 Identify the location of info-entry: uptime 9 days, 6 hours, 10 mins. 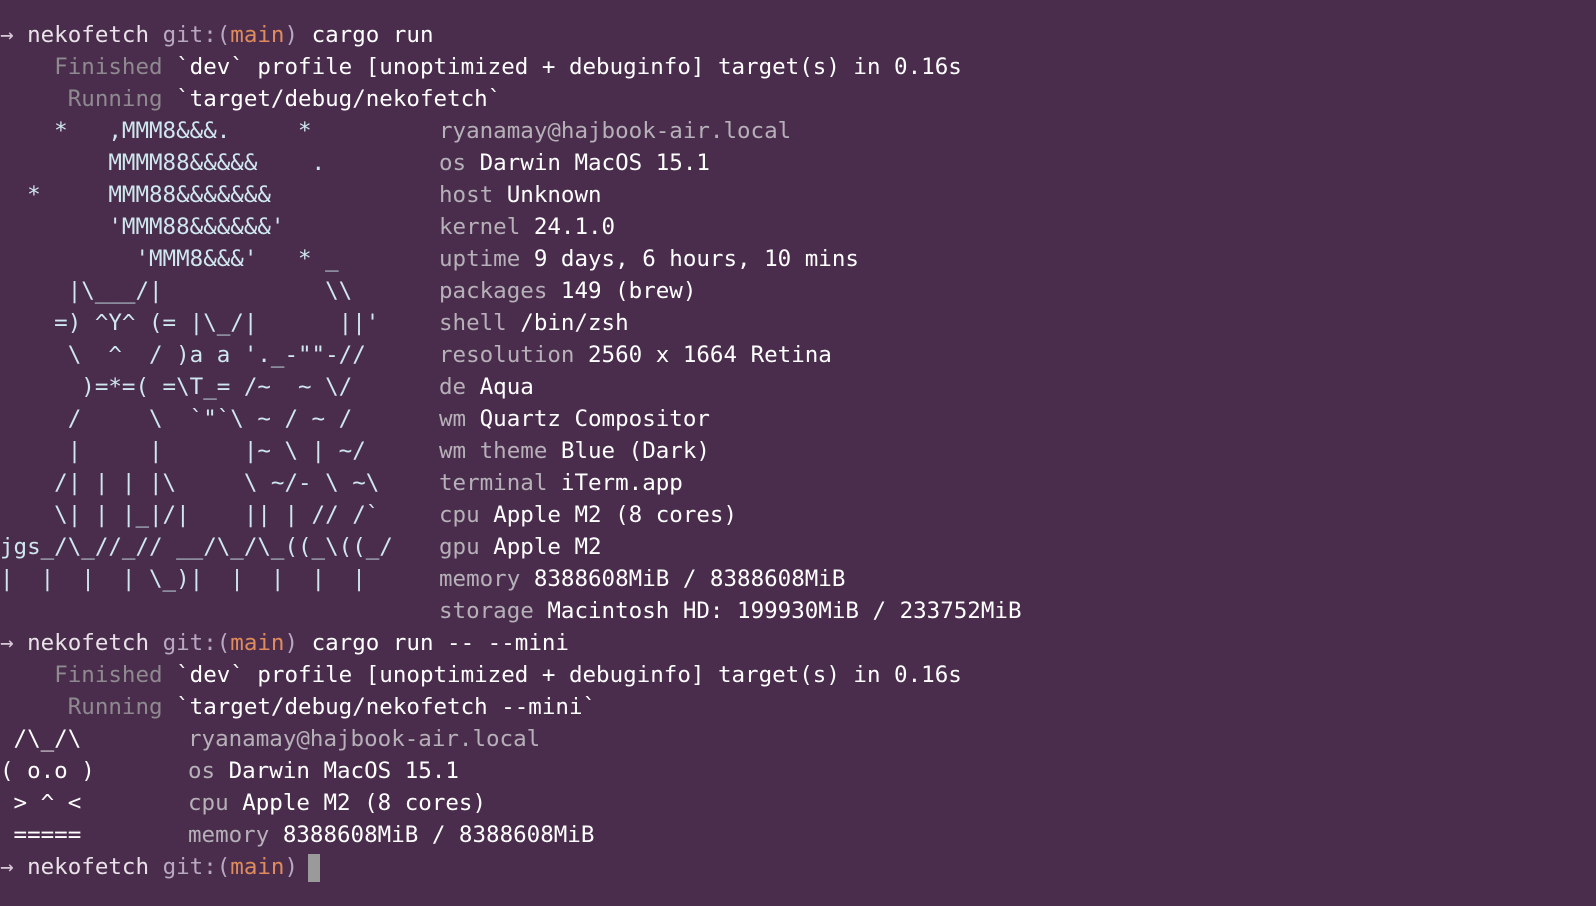
(649, 259).